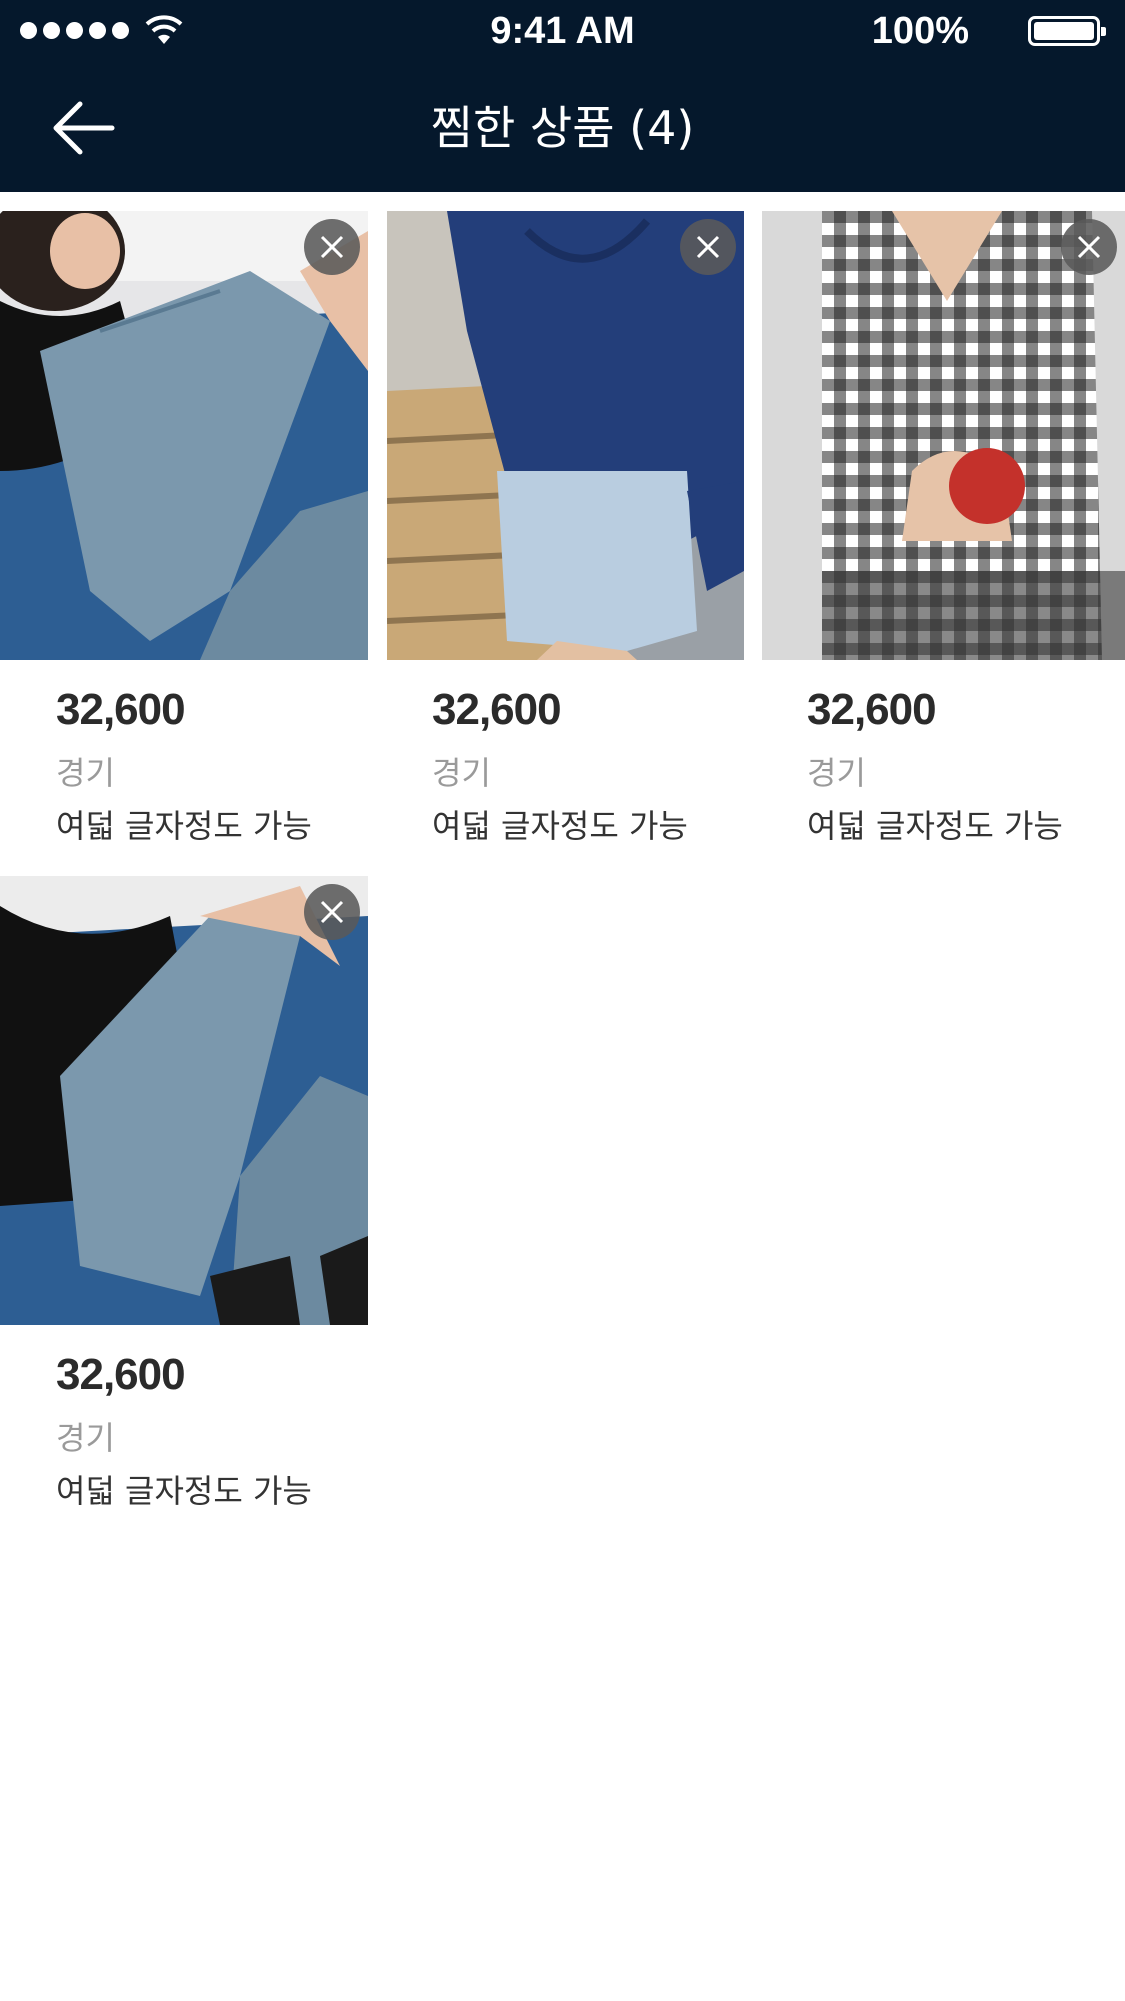 This screenshot has width=1125, height=2001. I want to click on battery-icon, so click(1067, 31).